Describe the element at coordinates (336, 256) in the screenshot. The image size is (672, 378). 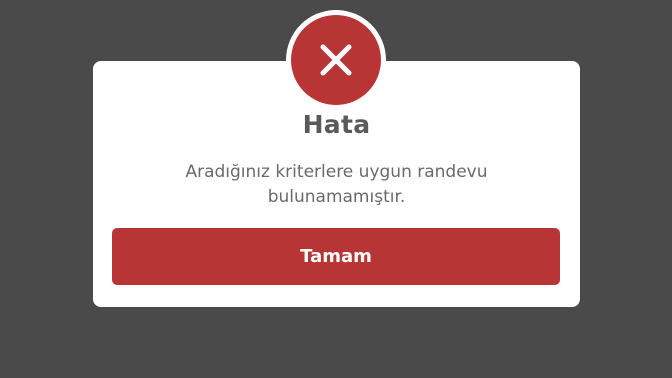
I see `ok-button: Tamam` at that location.